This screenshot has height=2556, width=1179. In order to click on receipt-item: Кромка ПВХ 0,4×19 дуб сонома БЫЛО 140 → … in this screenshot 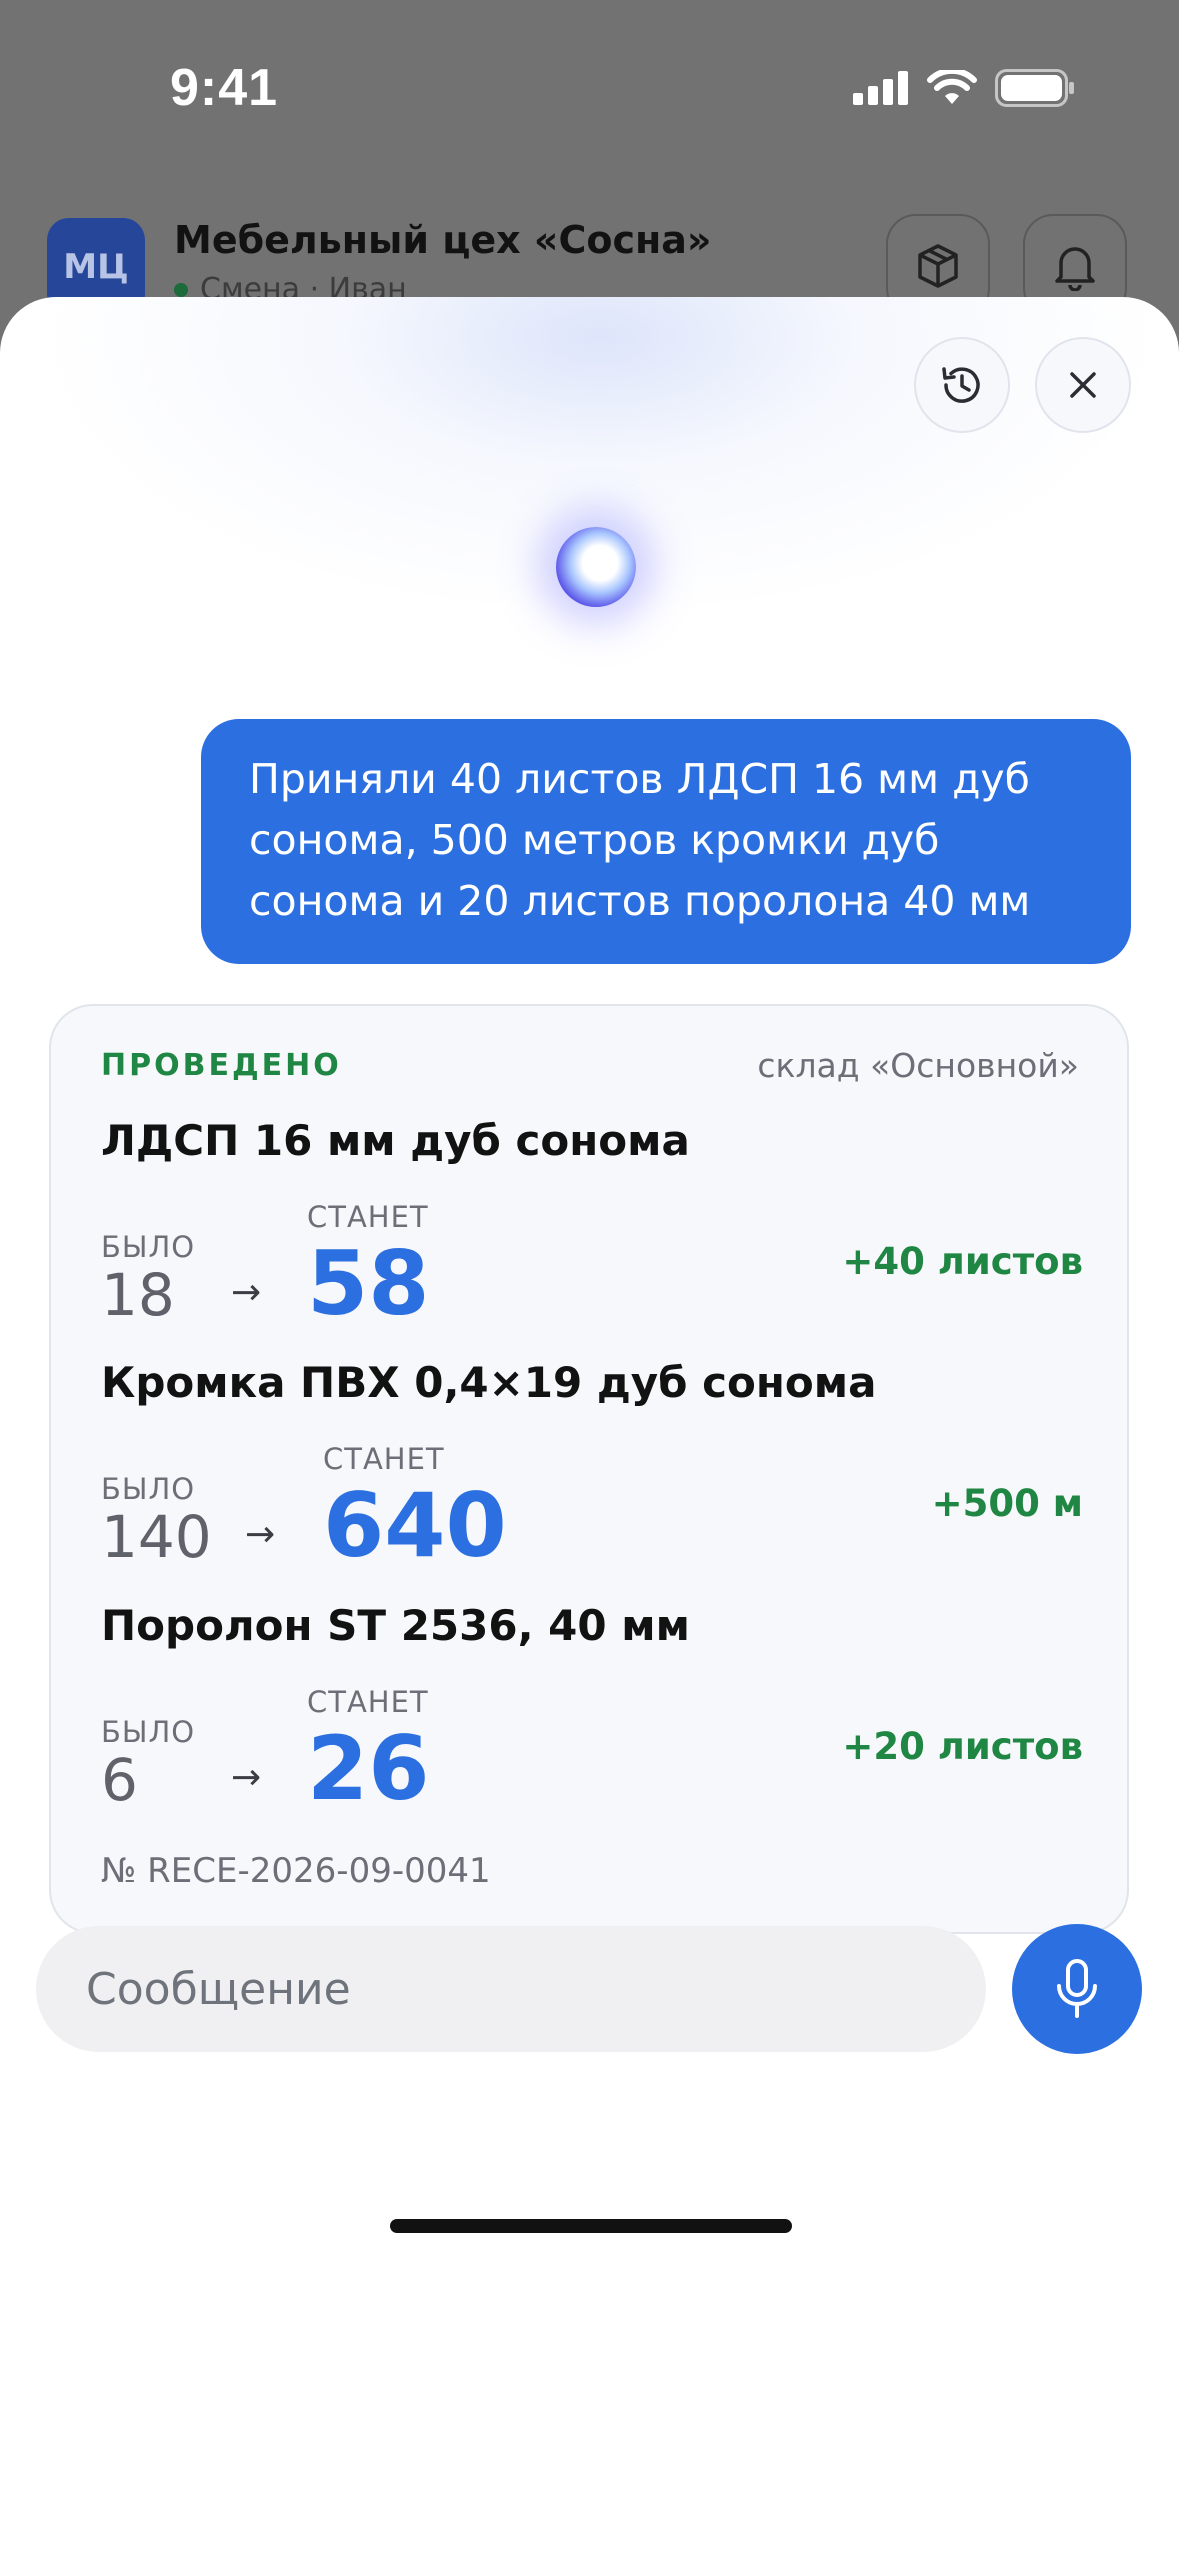, I will do `click(592, 1478)`.